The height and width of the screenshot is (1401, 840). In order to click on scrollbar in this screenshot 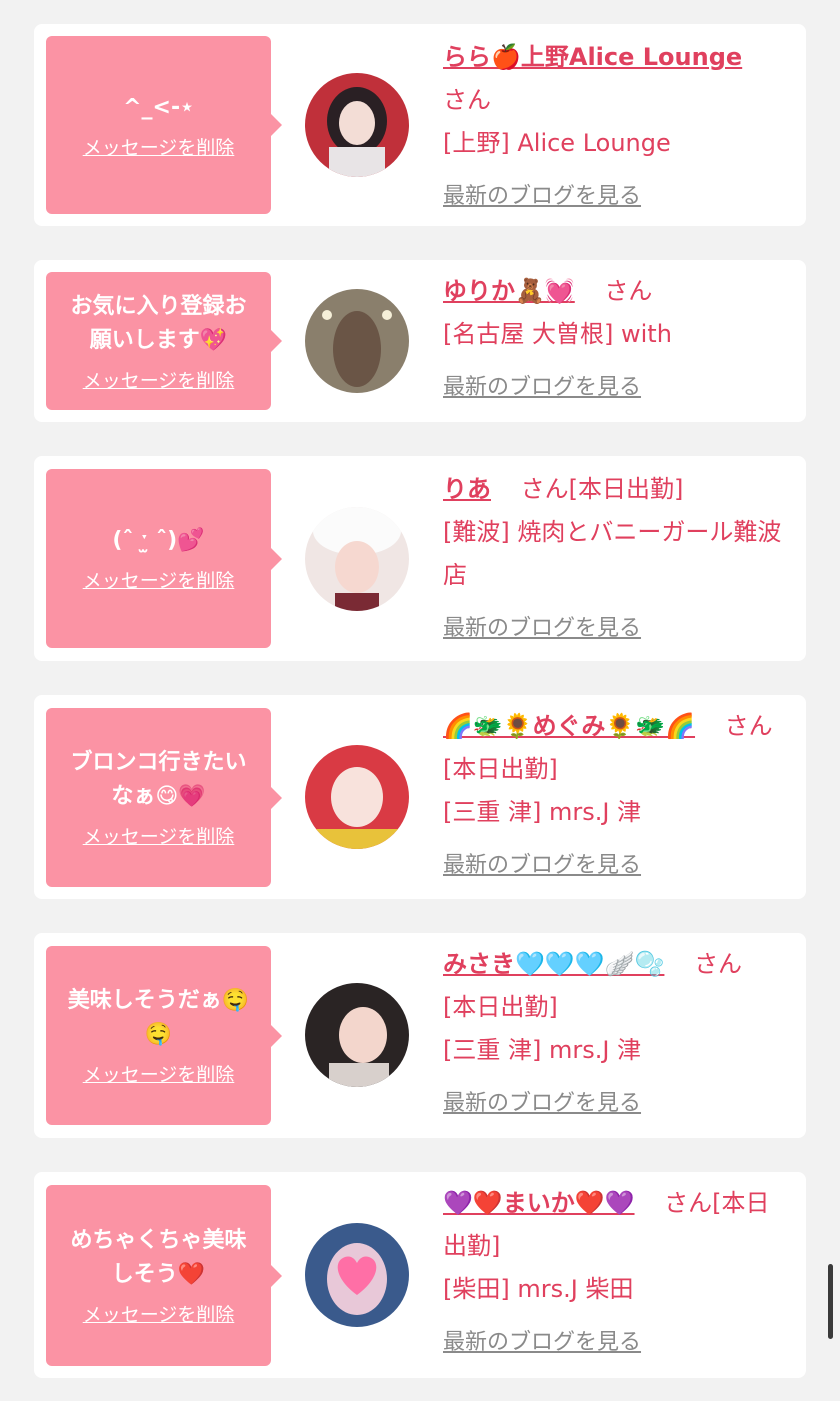, I will do `click(830, 1301)`.